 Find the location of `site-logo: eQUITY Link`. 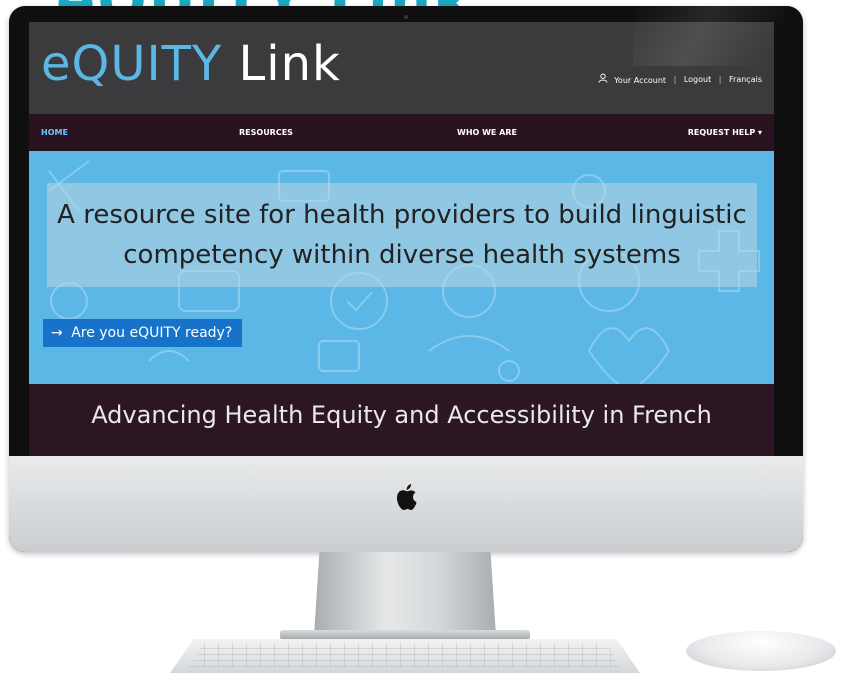

site-logo: eQUITY Link is located at coordinates (191, 64).